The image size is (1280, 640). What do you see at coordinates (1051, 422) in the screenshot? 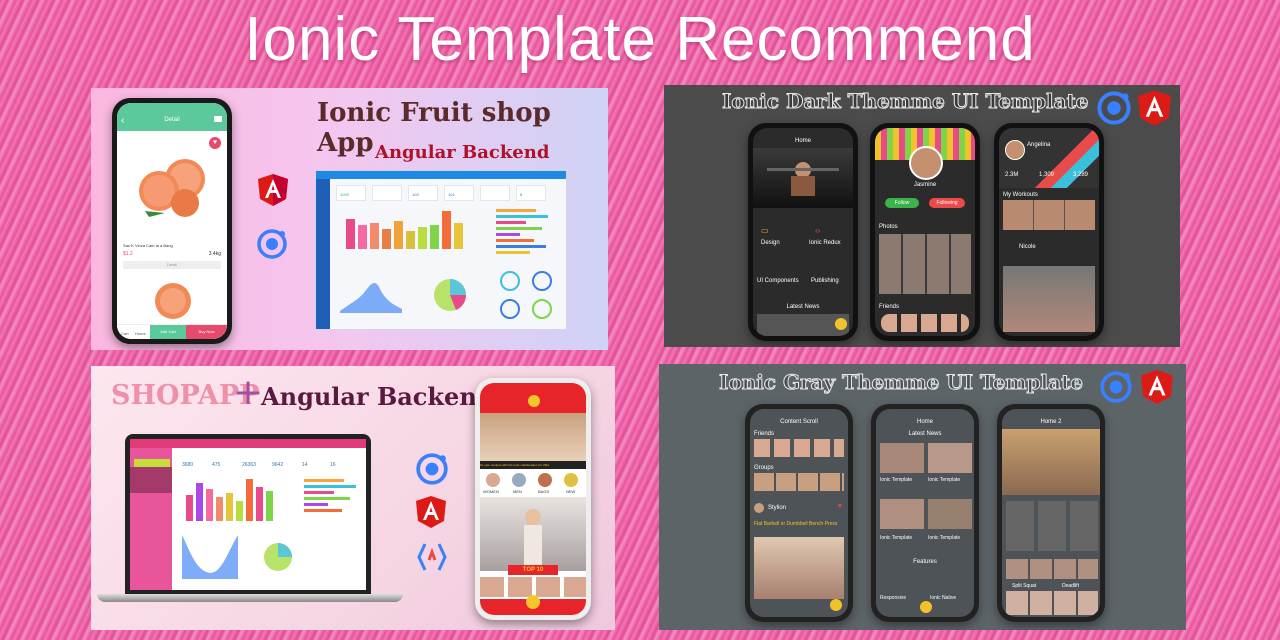
I see `screen-title: Home 2` at bounding box center [1051, 422].